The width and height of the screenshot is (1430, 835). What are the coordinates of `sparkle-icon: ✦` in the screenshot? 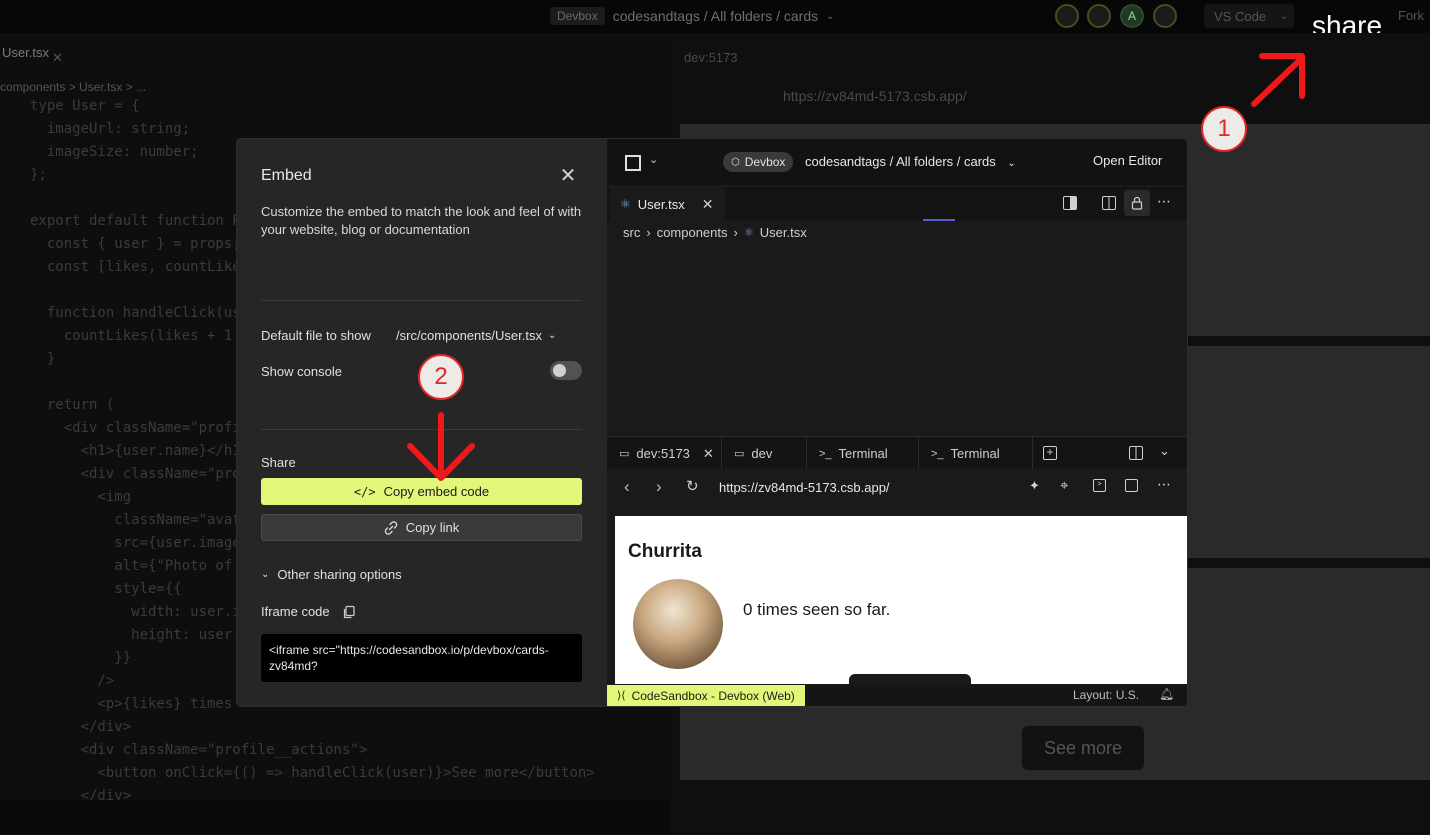 It's located at (1034, 486).